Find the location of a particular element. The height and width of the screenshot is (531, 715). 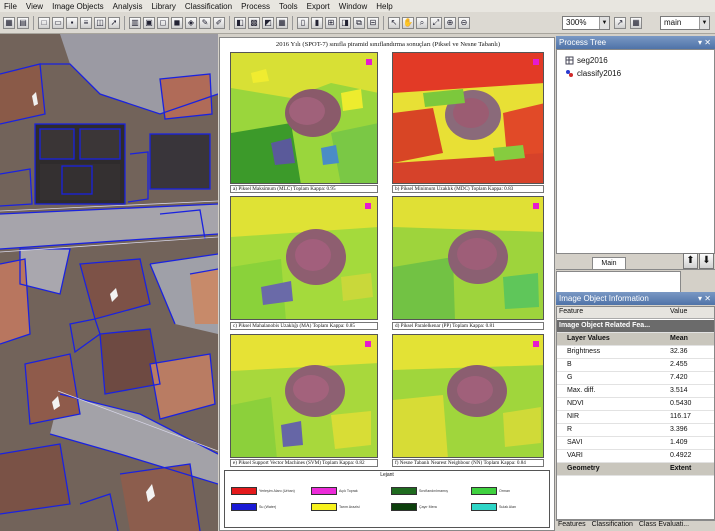

feature-name: G is located at coordinates (570, 377).